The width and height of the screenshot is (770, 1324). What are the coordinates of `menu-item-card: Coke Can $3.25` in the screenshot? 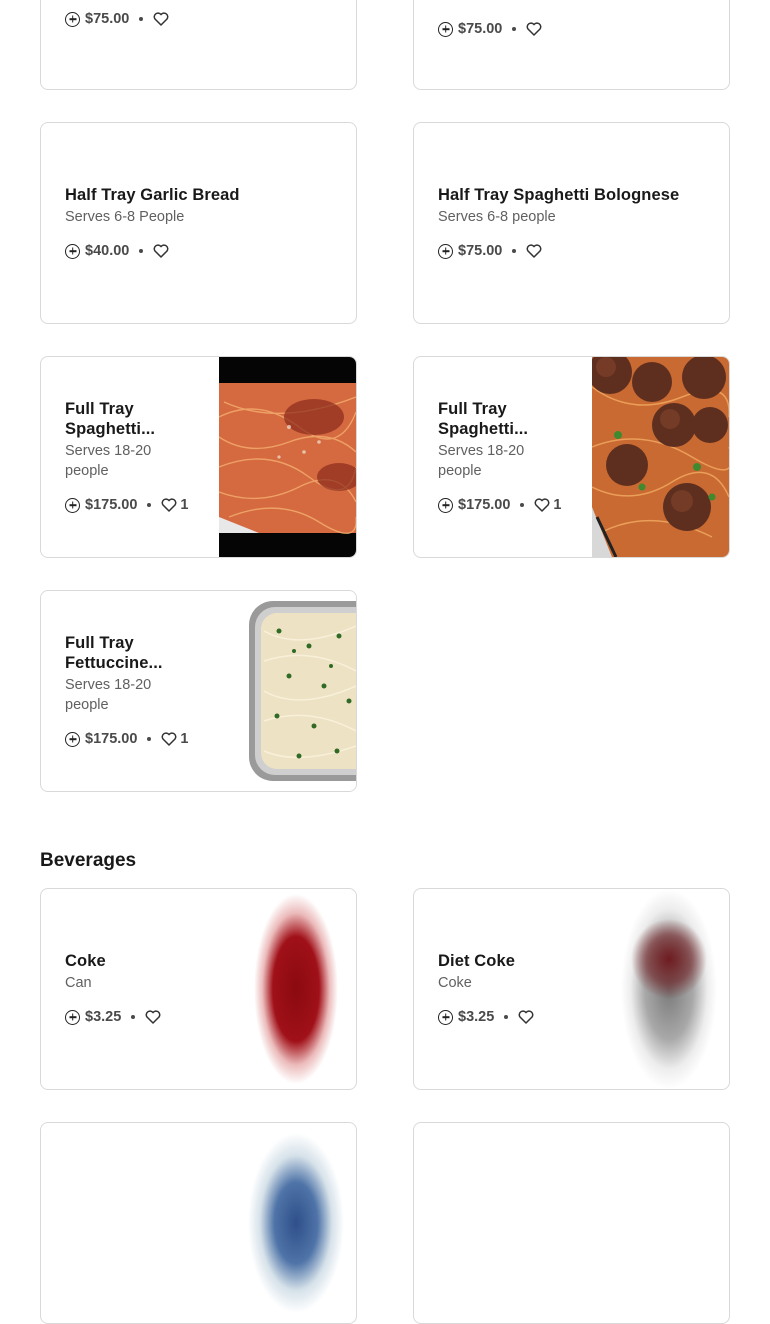 It's located at (198, 989).